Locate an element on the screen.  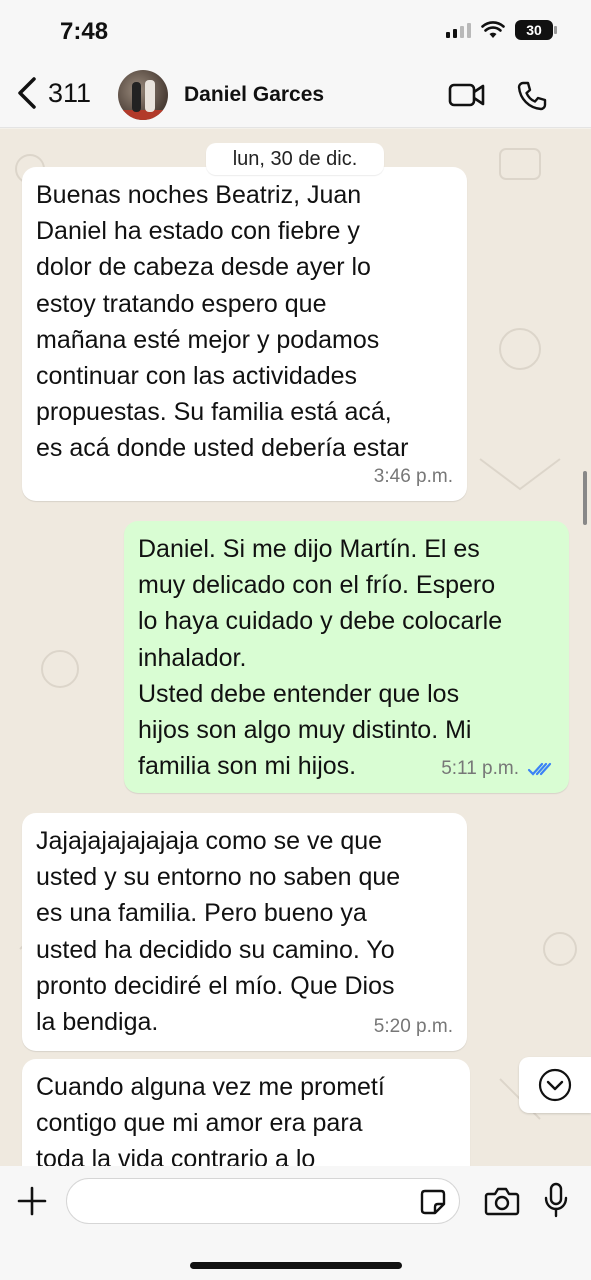
chat-header: 311 Daniel Garces is located at coordinates (295, 95).